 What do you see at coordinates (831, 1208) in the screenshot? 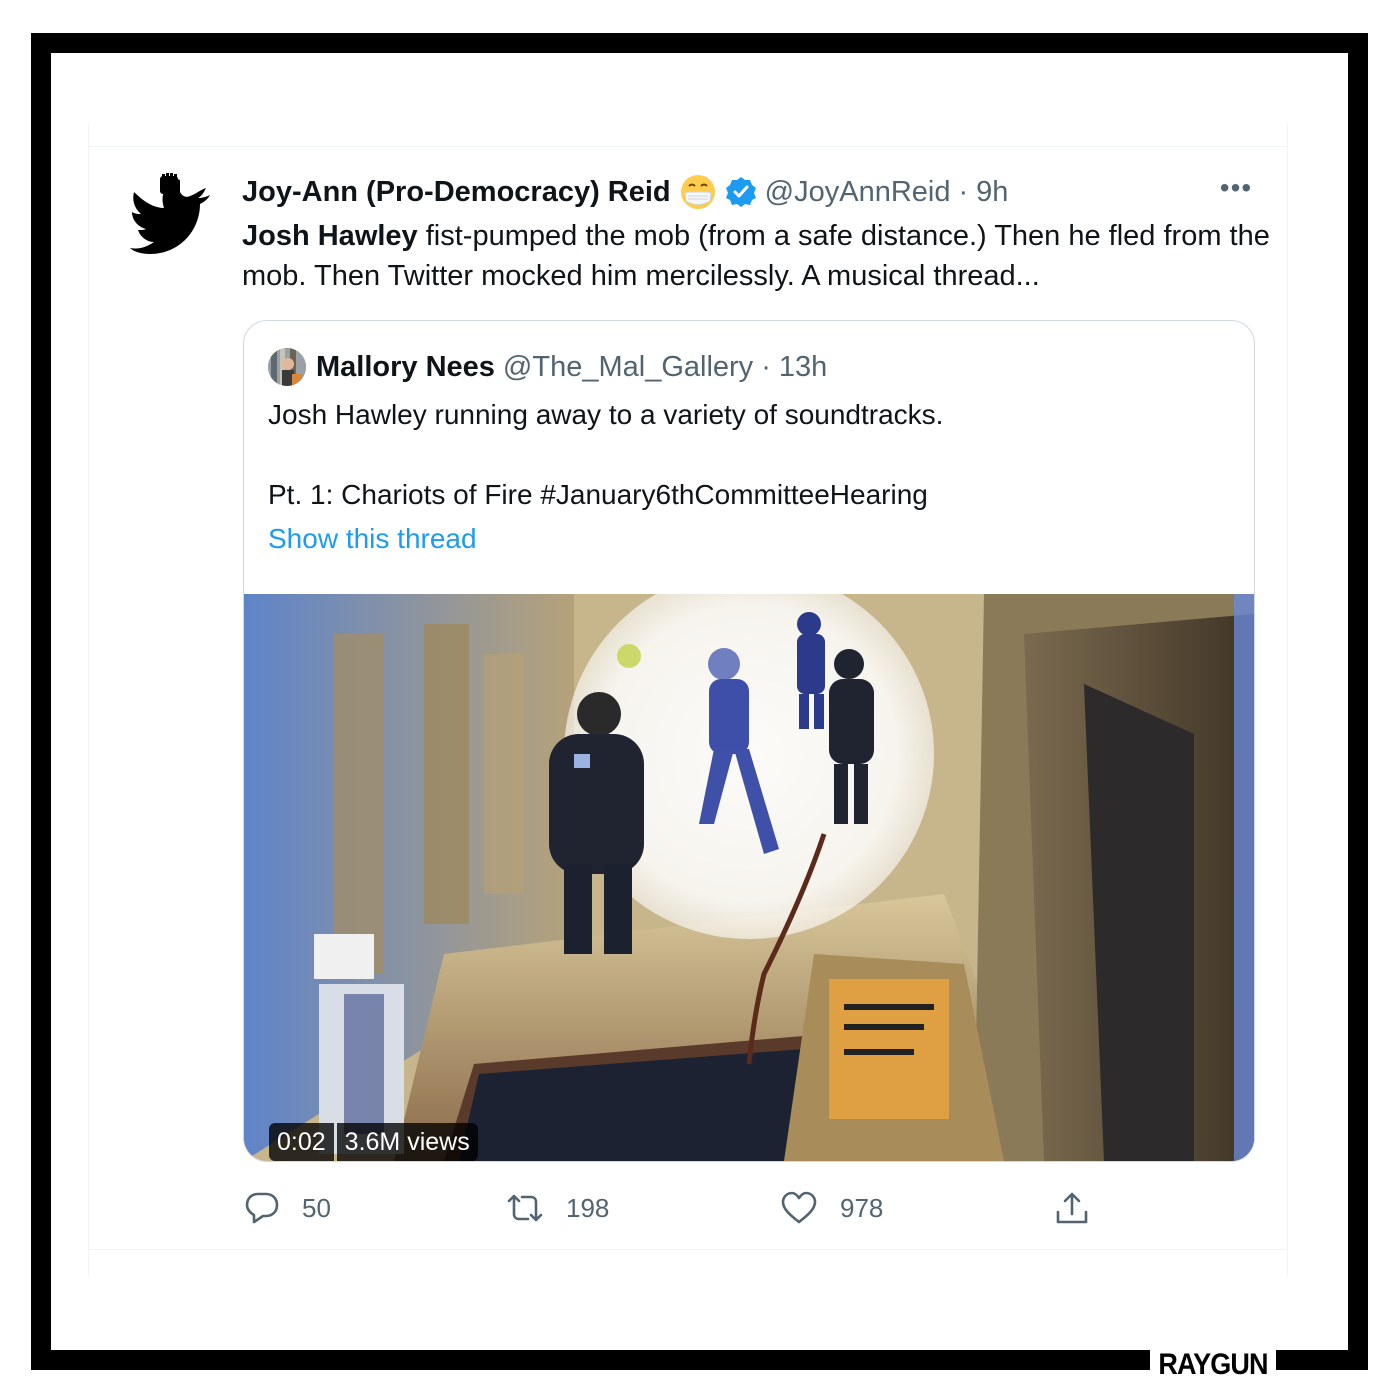
I see `like-button: 978` at bounding box center [831, 1208].